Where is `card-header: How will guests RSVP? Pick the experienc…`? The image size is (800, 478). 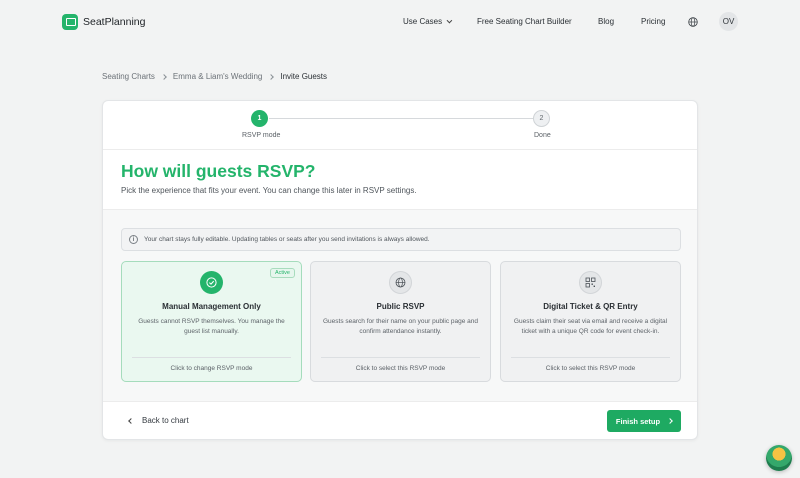 card-header: How will guests RSVP? Pick the experienc… is located at coordinates (400, 180).